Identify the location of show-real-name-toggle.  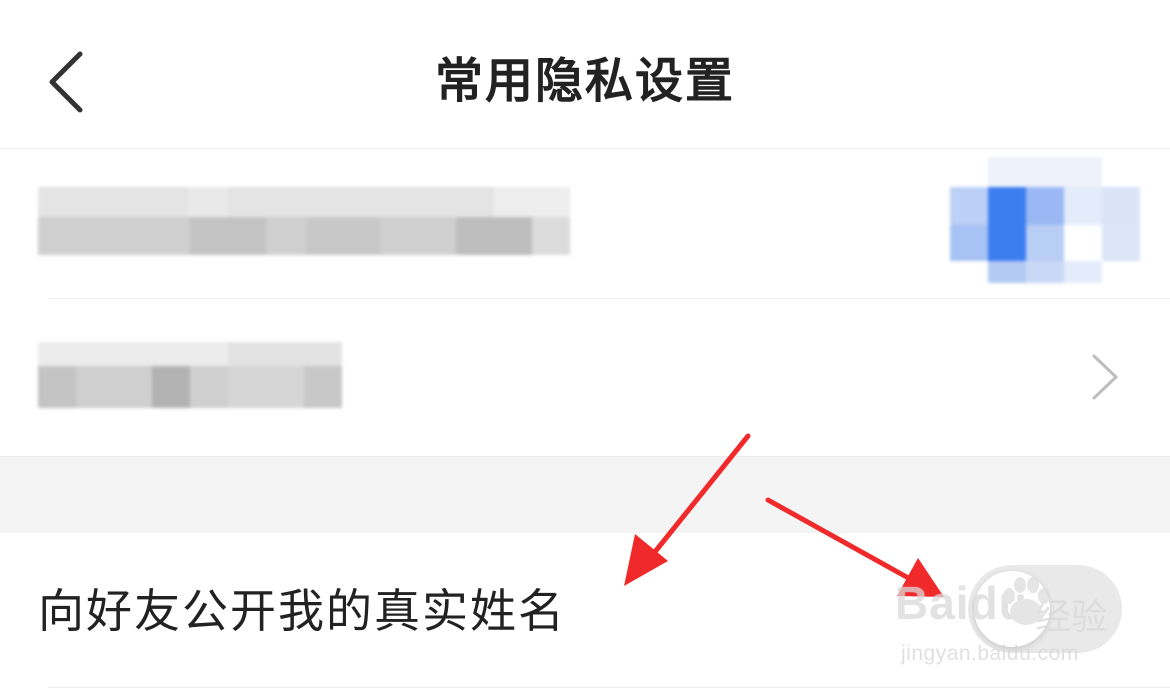
(1045, 609).